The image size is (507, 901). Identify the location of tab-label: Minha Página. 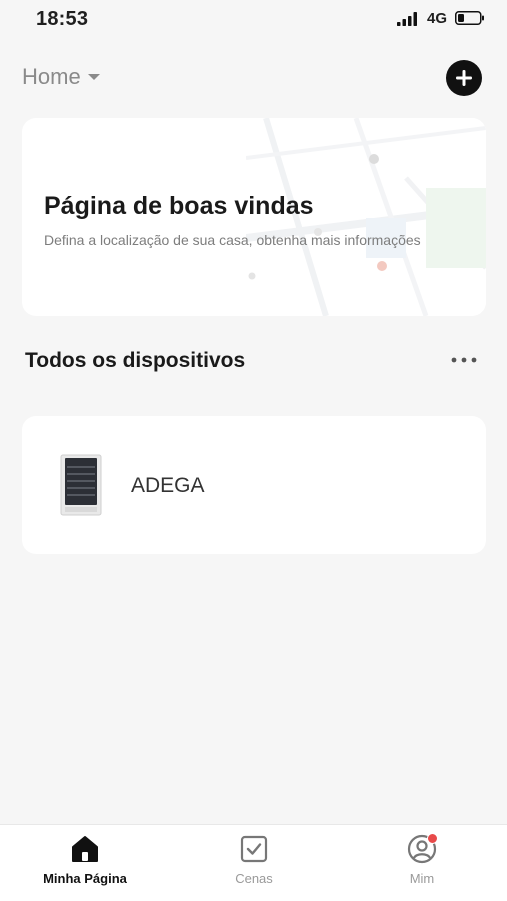
(85, 878).